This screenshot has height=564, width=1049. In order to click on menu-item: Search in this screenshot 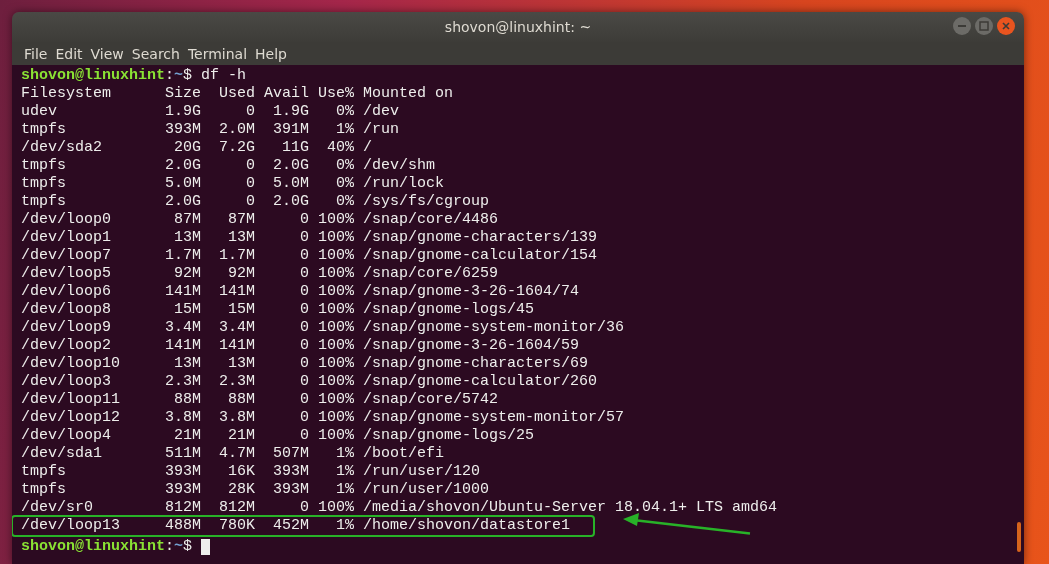, I will do `click(155, 53)`.